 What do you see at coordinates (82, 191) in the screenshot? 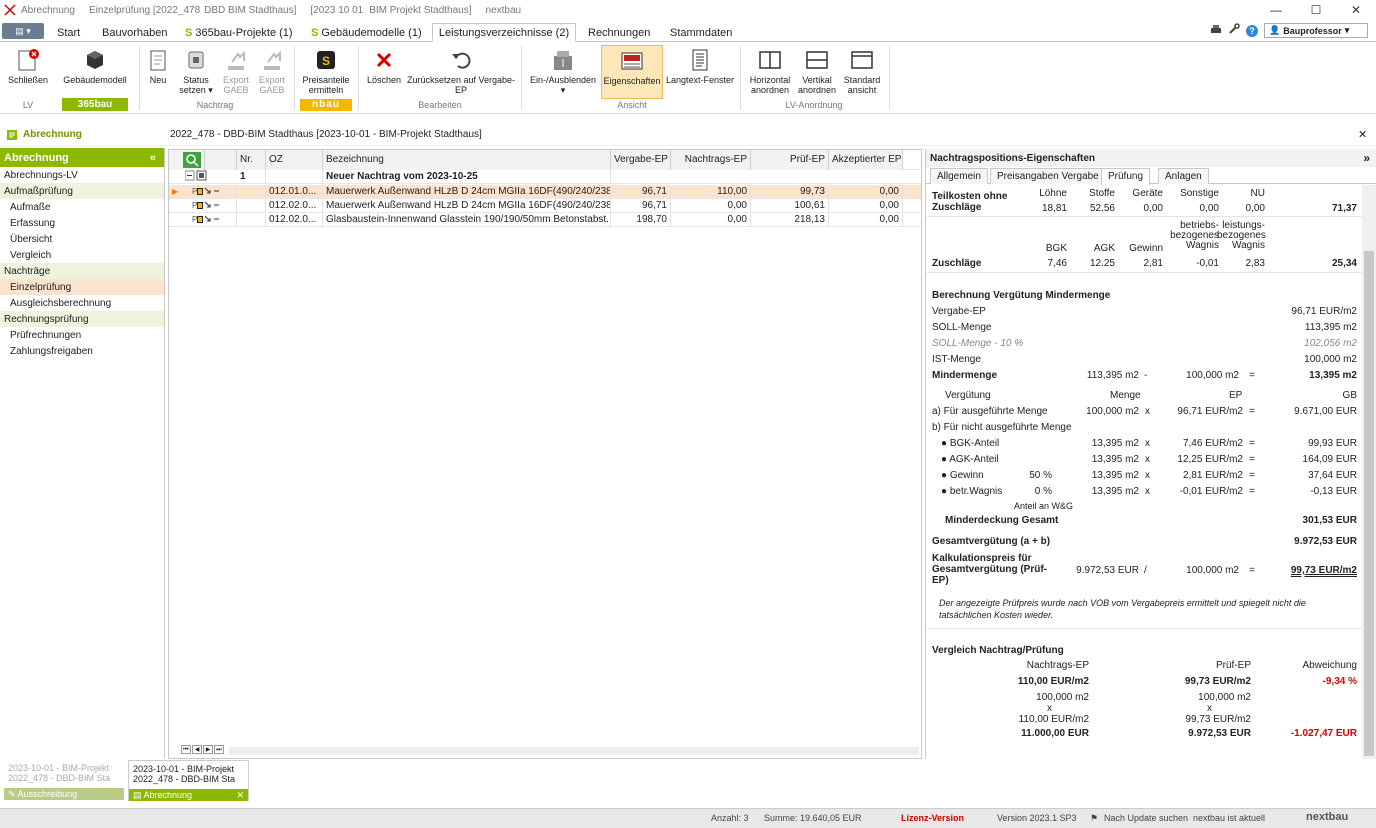
I see `sidebar-item: Aufmaßprüfung` at bounding box center [82, 191].